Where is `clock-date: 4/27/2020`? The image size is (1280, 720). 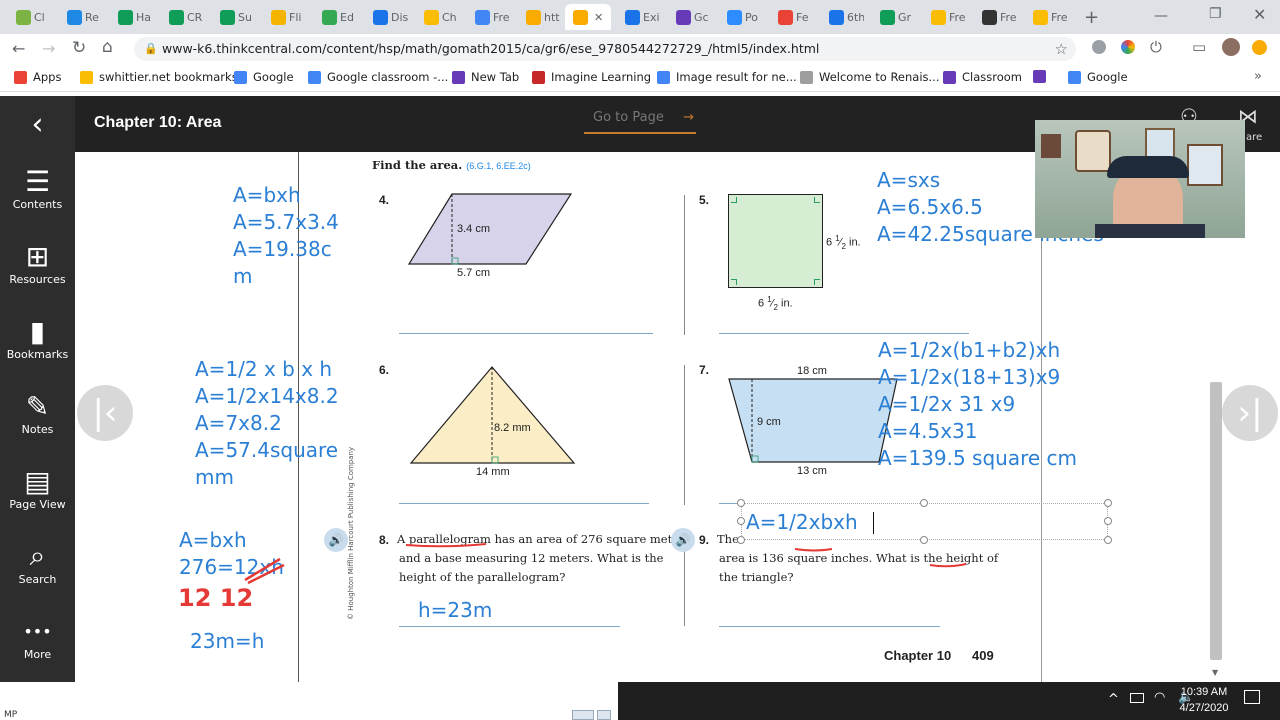
clock-date: 4/27/2020 is located at coordinates (1204, 708).